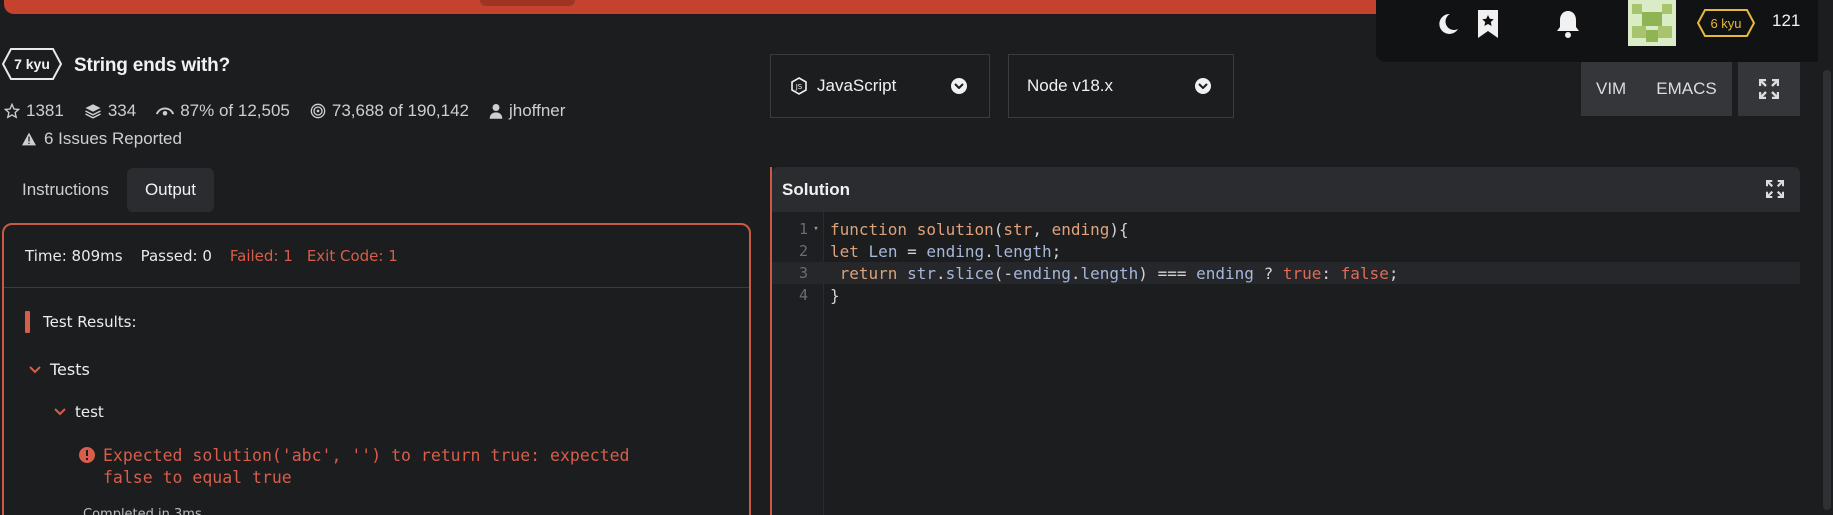 Image resolution: width=1833 pixels, height=515 pixels. What do you see at coordinates (29, 139) in the screenshot?
I see `warning-icon` at bounding box center [29, 139].